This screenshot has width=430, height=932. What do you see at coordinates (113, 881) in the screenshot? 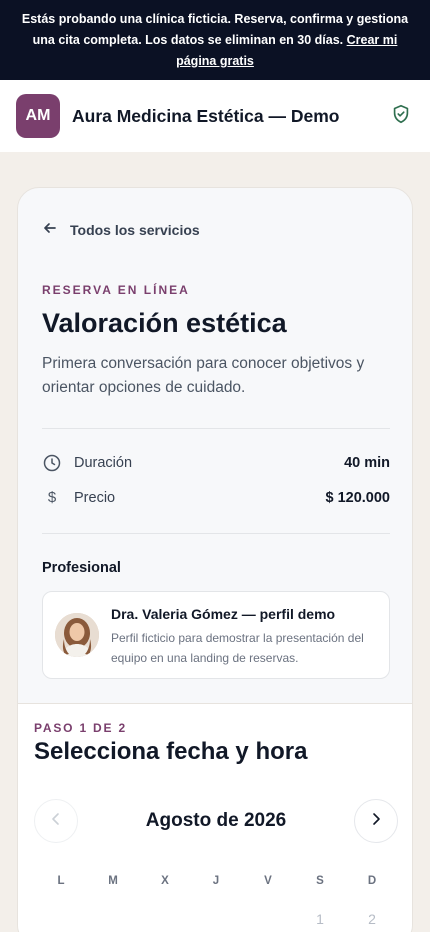
I see `weekday-label: M` at bounding box center [113, 881].